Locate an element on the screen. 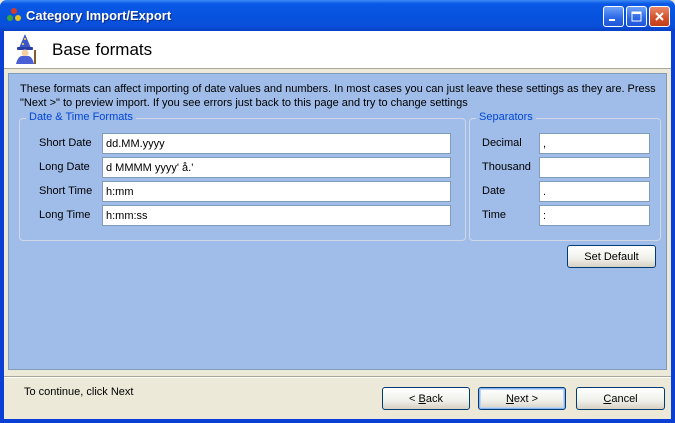  cancel-button: Cancel is located at coordinates (620, 398).